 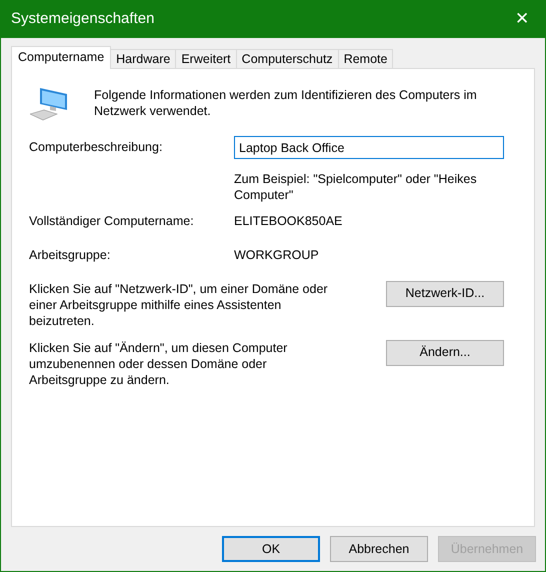 What do you see at coordinates (83, 18) in the screenshot?
I see `window-title: Systemeigenschaften` at bounding box center [83, 18].